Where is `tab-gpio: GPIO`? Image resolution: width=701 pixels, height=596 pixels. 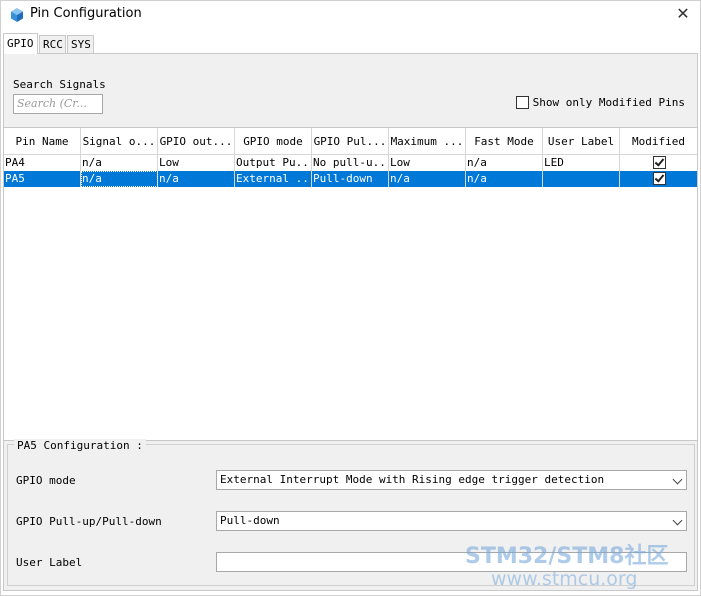
tab-gpio: GPIO is located at coordinates (20, 43).